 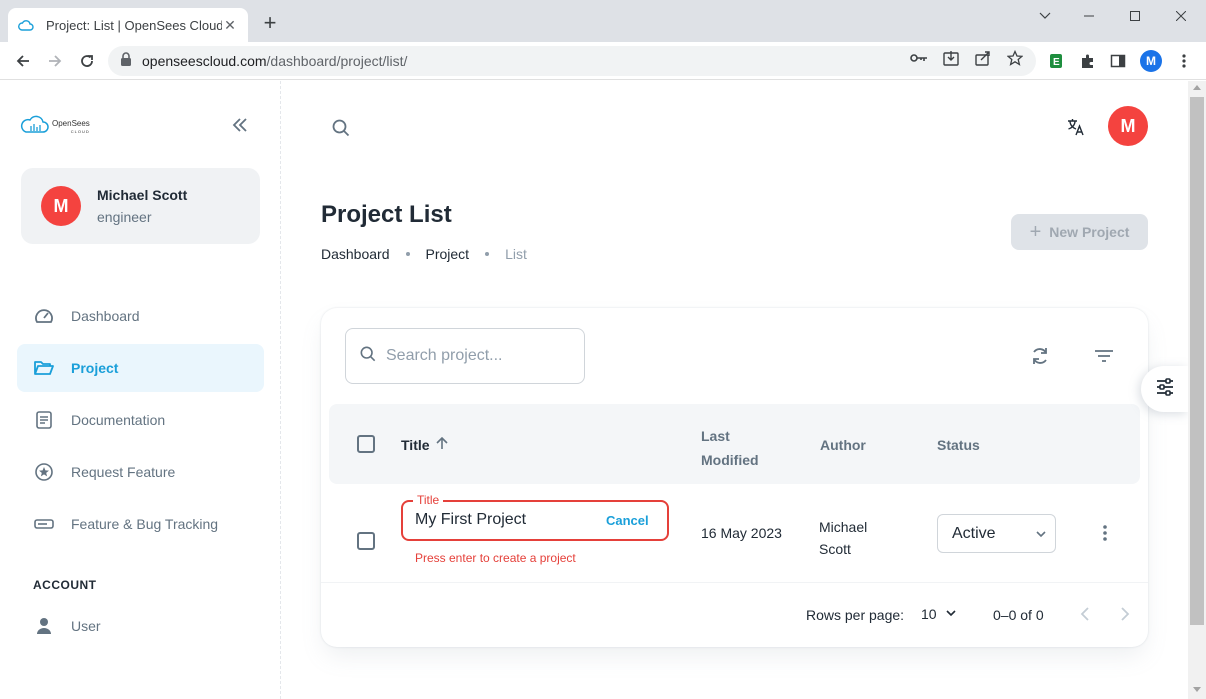 I want to click on more-vertical-icon, so click(x=1105, y=533).